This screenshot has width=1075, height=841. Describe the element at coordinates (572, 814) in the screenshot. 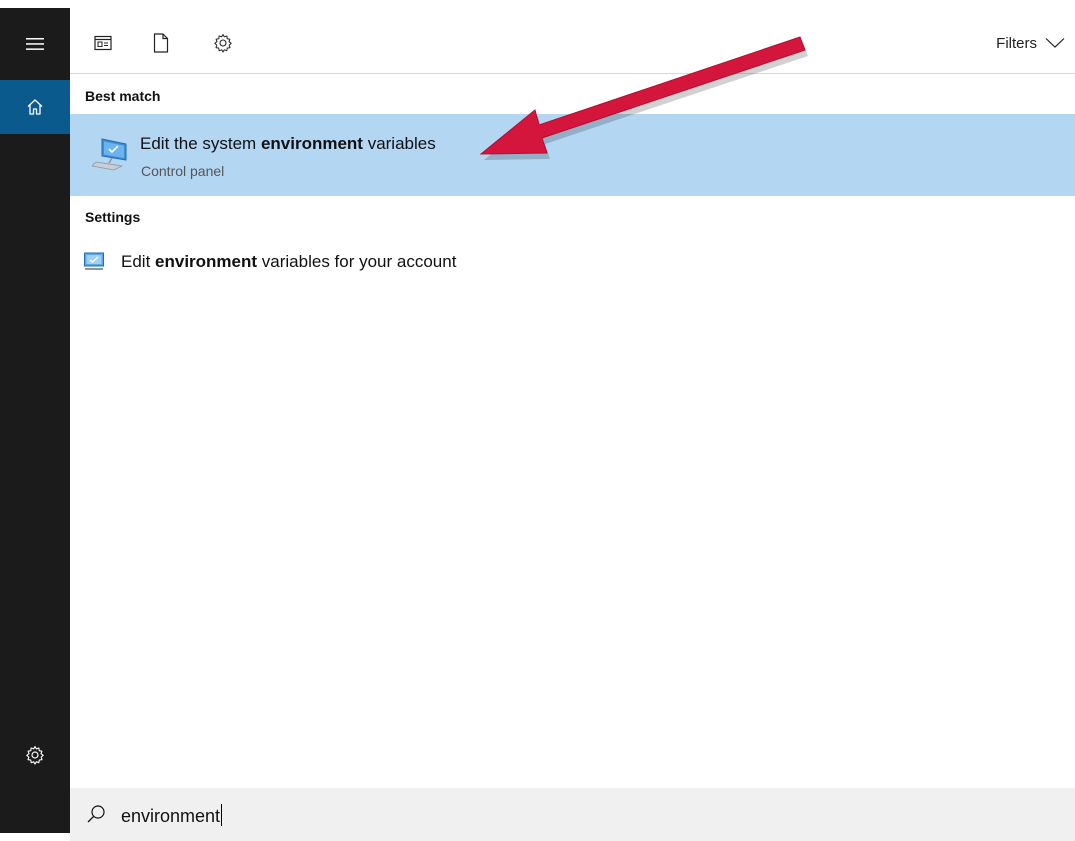

I see `search-box: environment` at that location.